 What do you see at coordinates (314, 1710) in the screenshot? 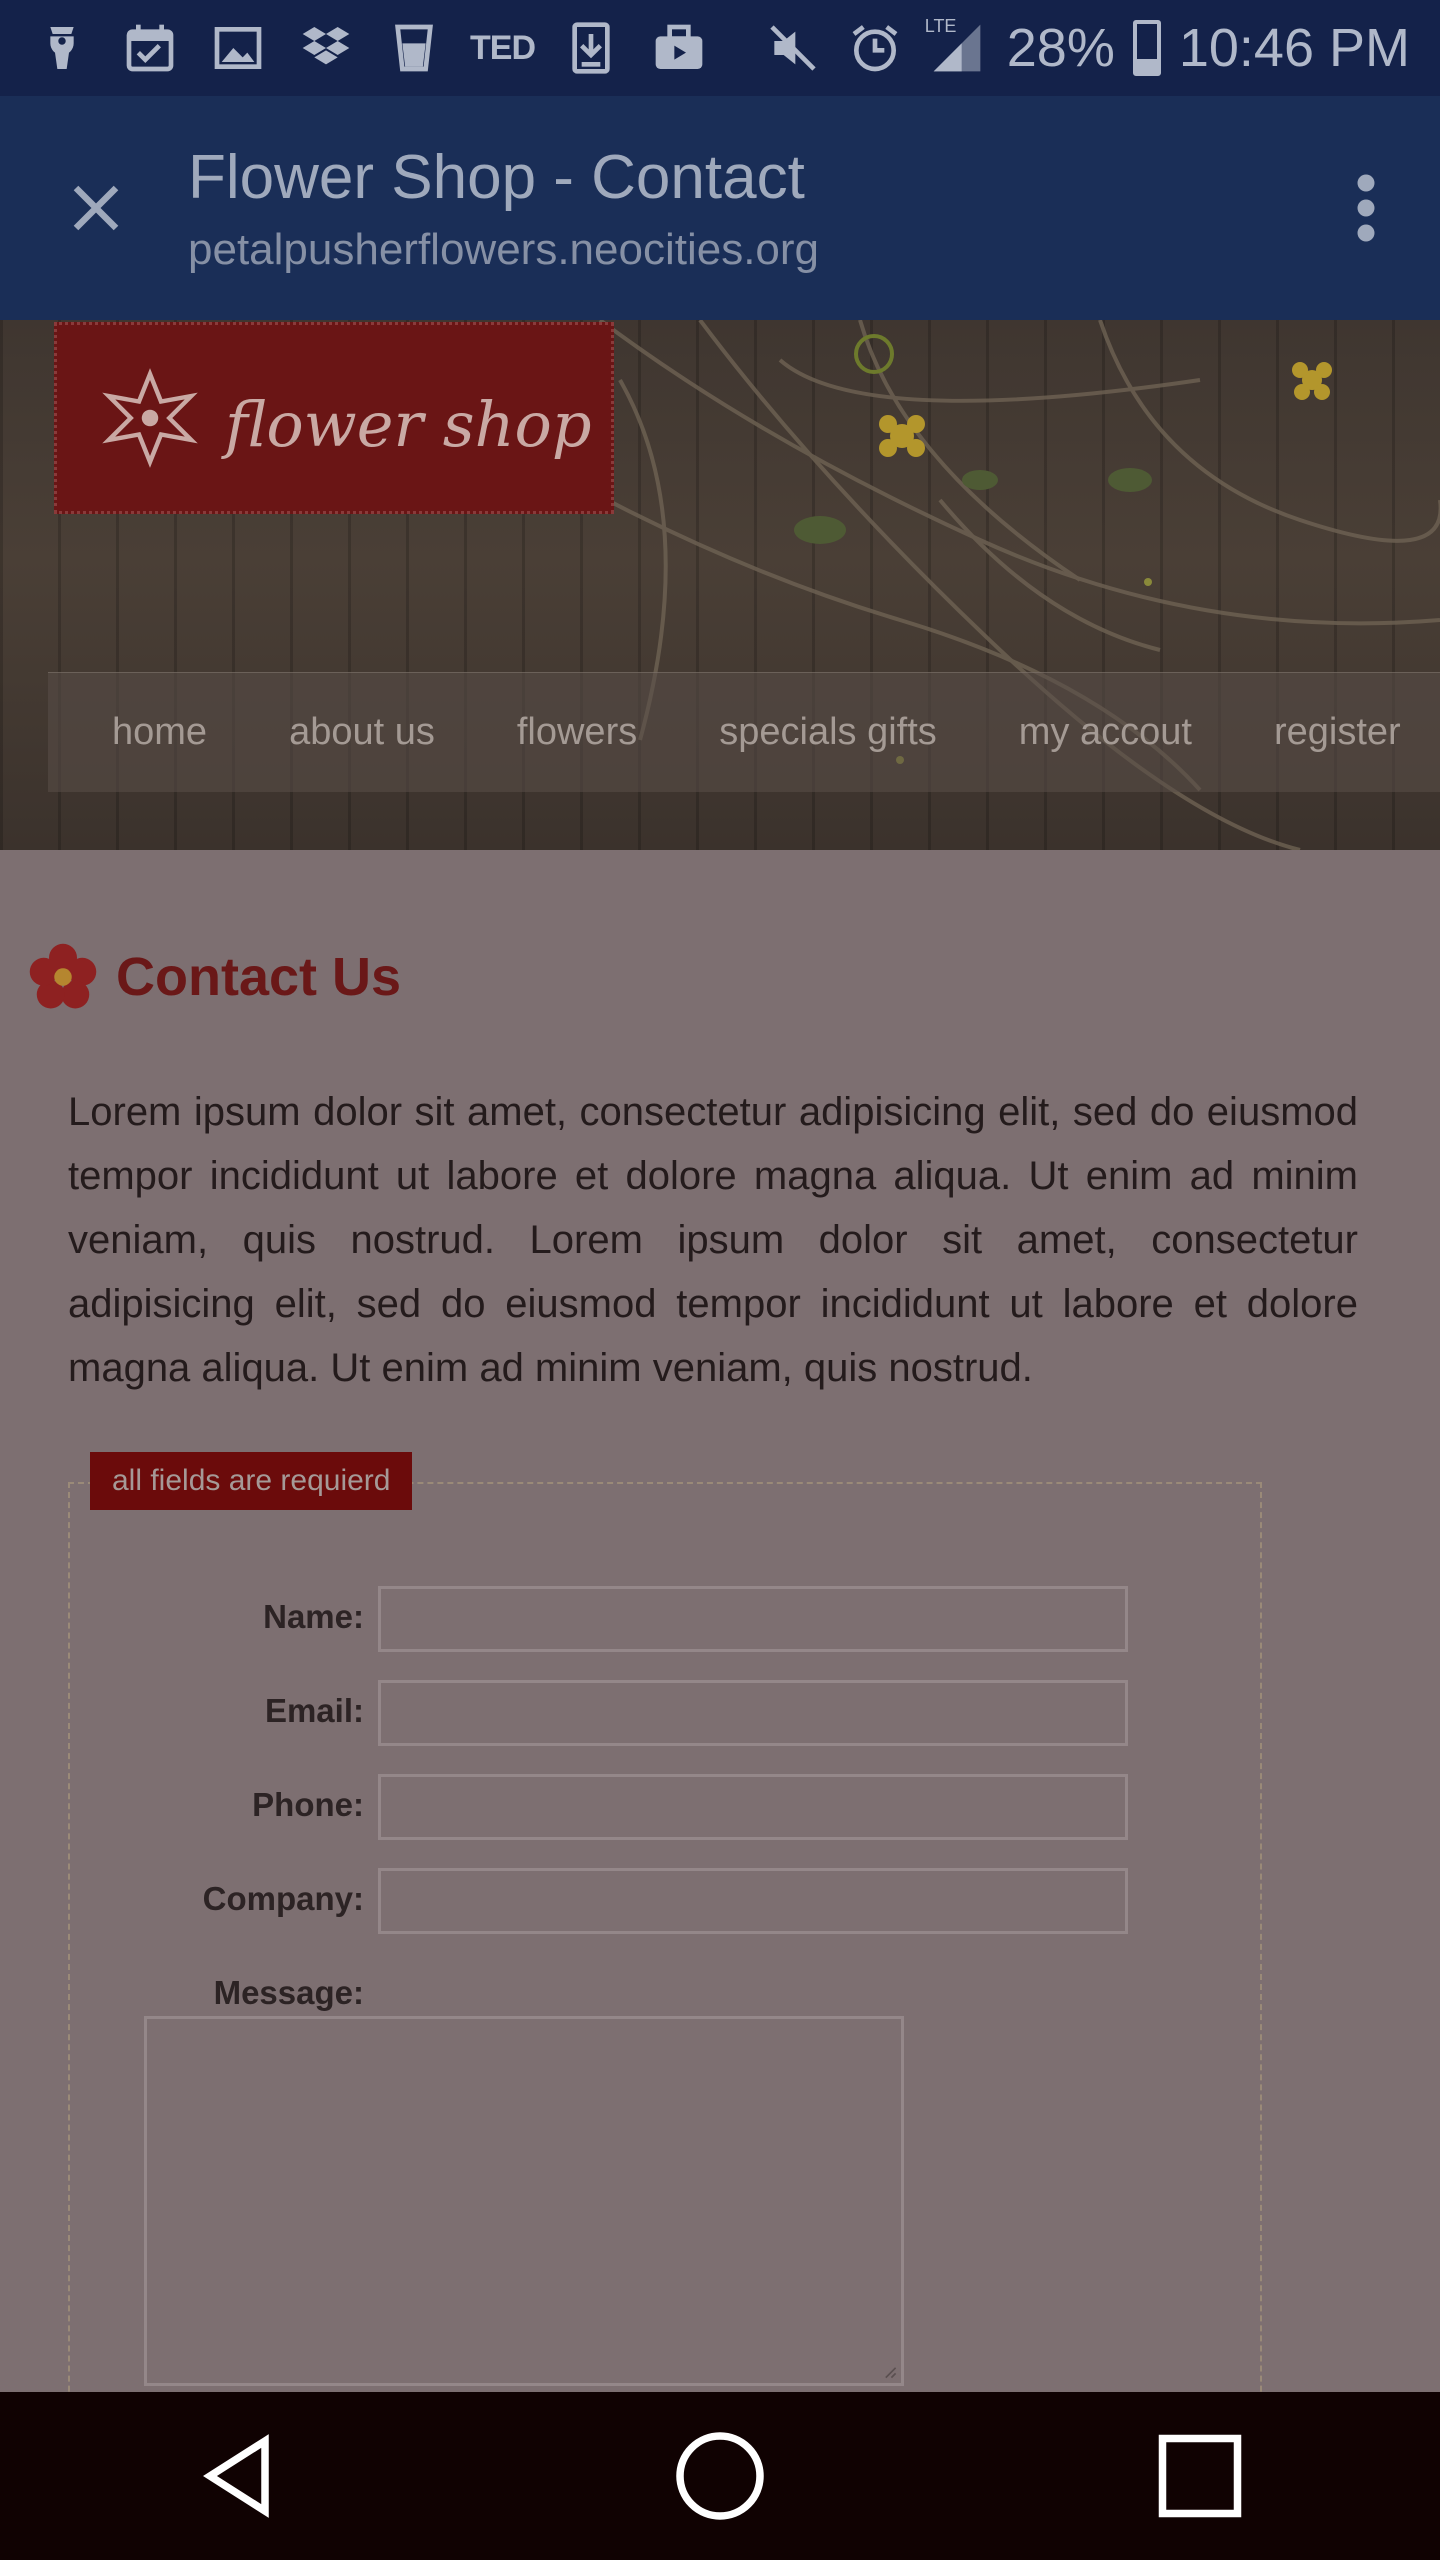
I see `email-label: Email:` at bounding box center [314, 1710].